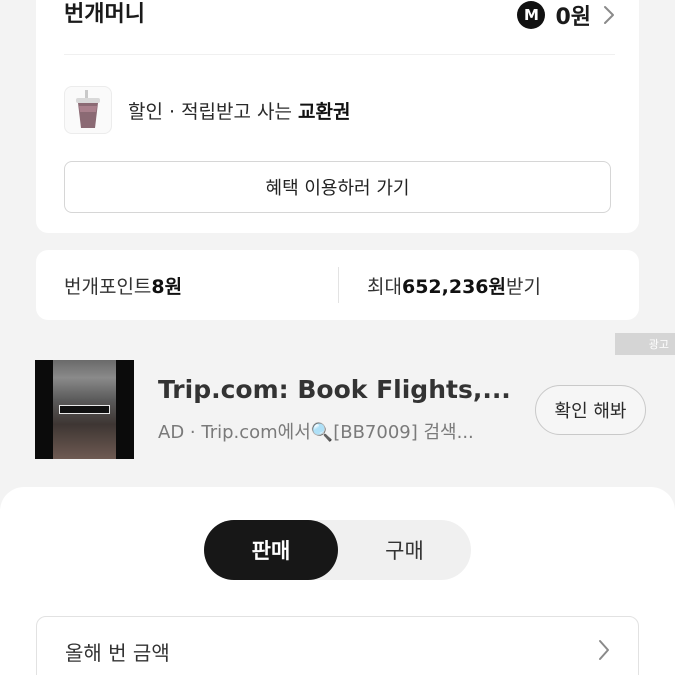 The height and width of the screenshot is (675, 675). What do you see at coordinates (523, 286) in the screenshot?
I see `max-suffix: 받기` at bounding box center [523, 286].